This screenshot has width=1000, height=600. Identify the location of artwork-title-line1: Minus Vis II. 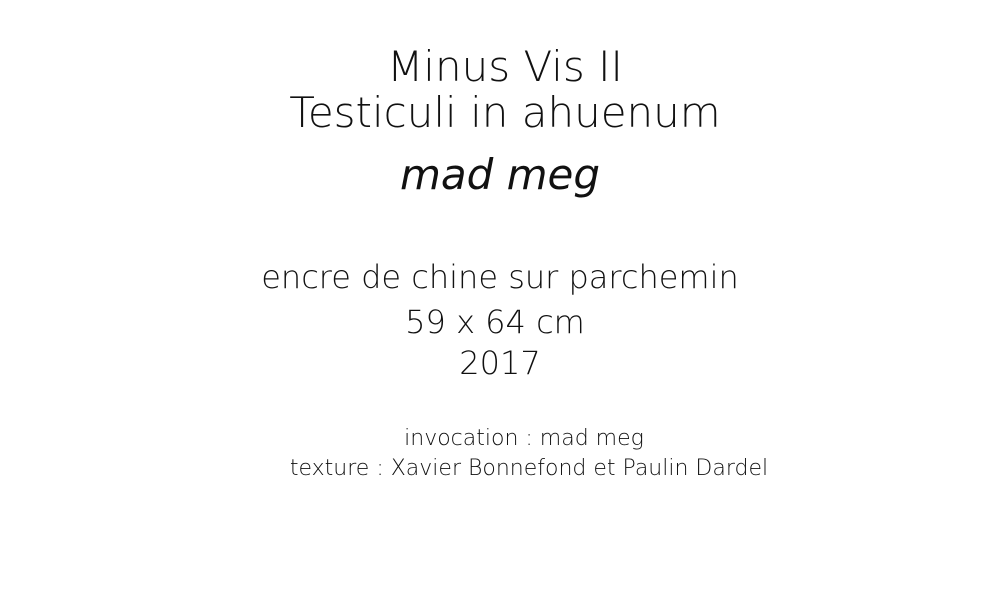
(505, 66).